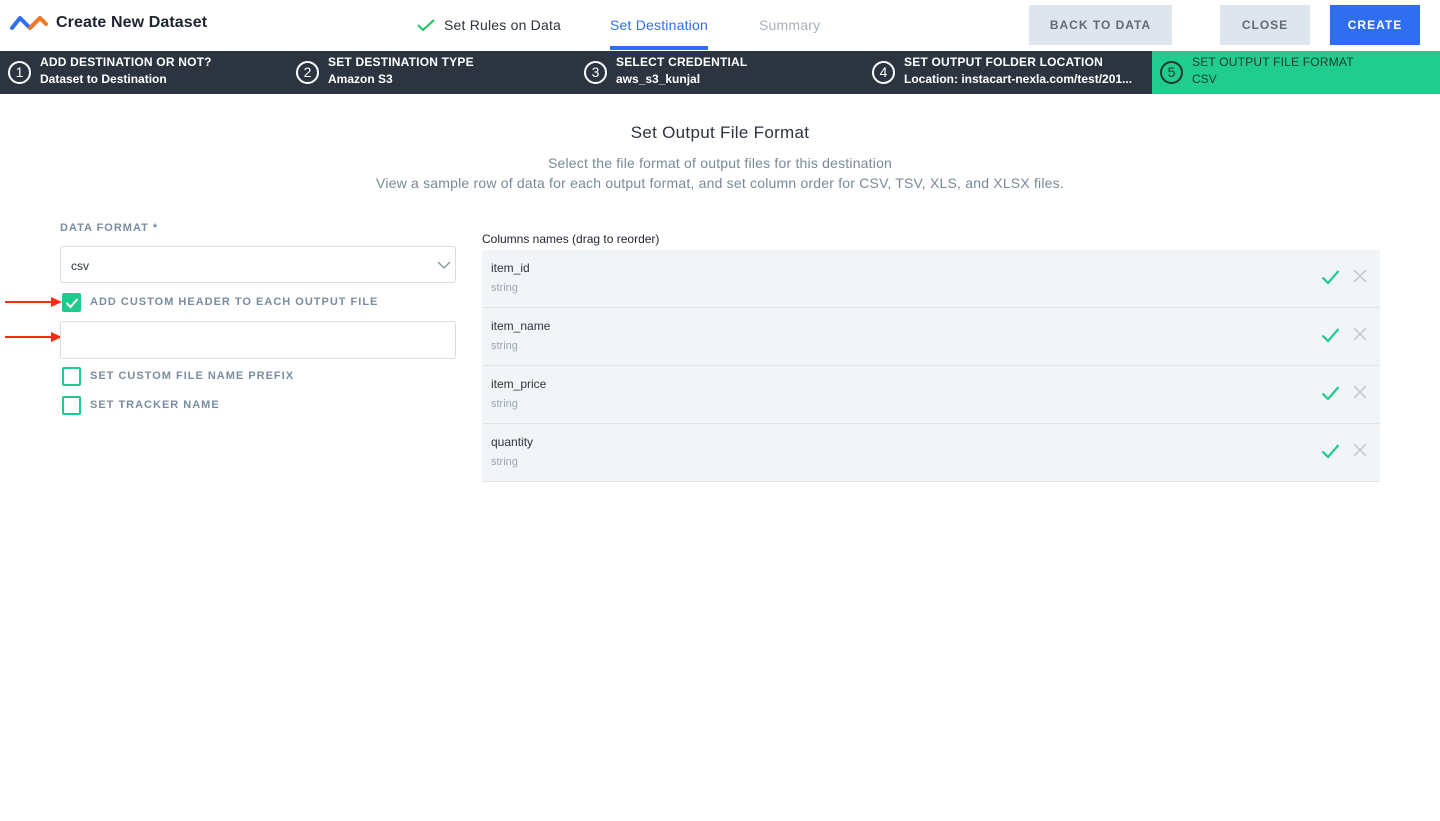  I want to click on step-value: CSV, so click(1204, 79).